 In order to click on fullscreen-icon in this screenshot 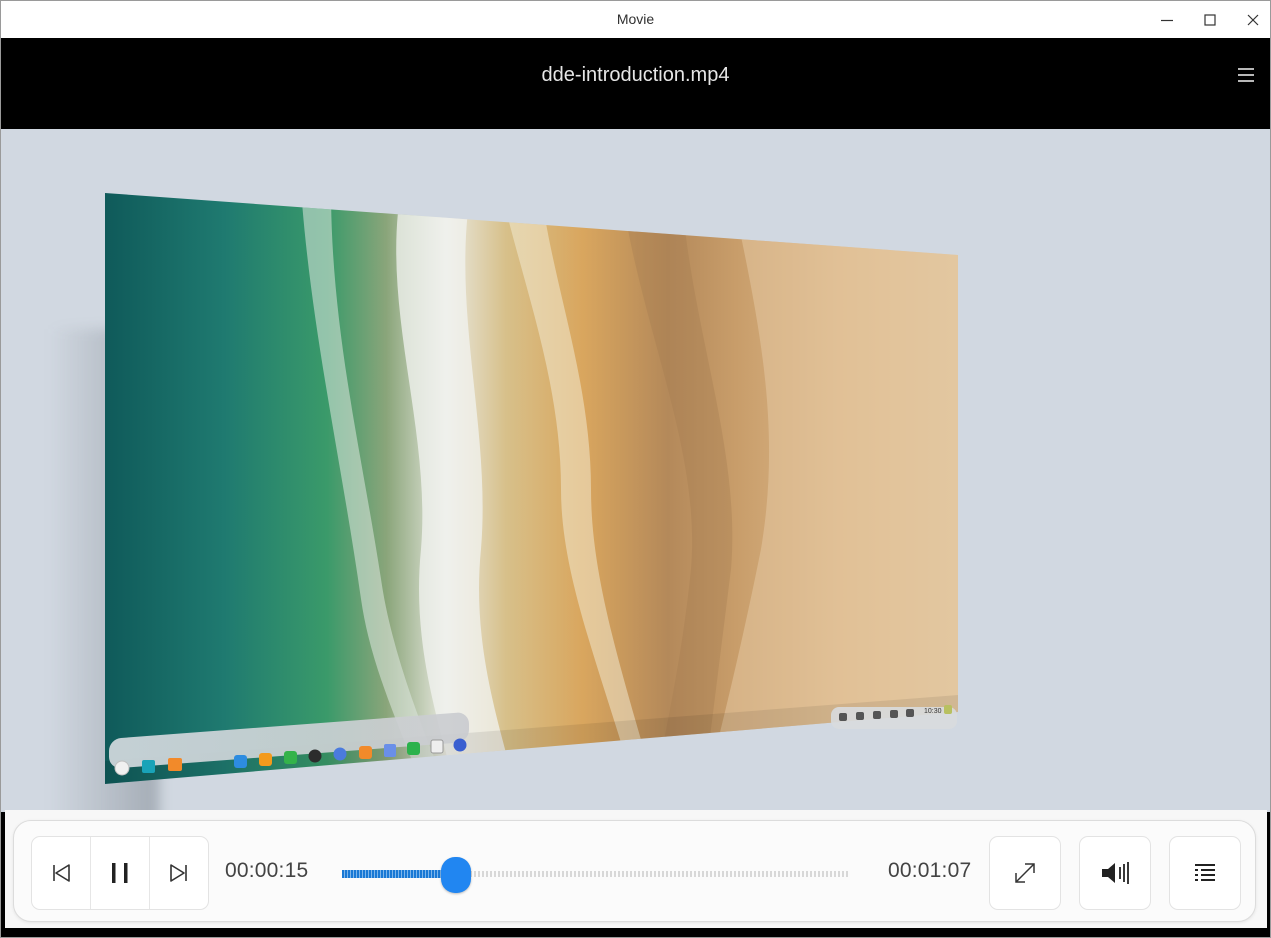, I will do `click(1025, 873)`.